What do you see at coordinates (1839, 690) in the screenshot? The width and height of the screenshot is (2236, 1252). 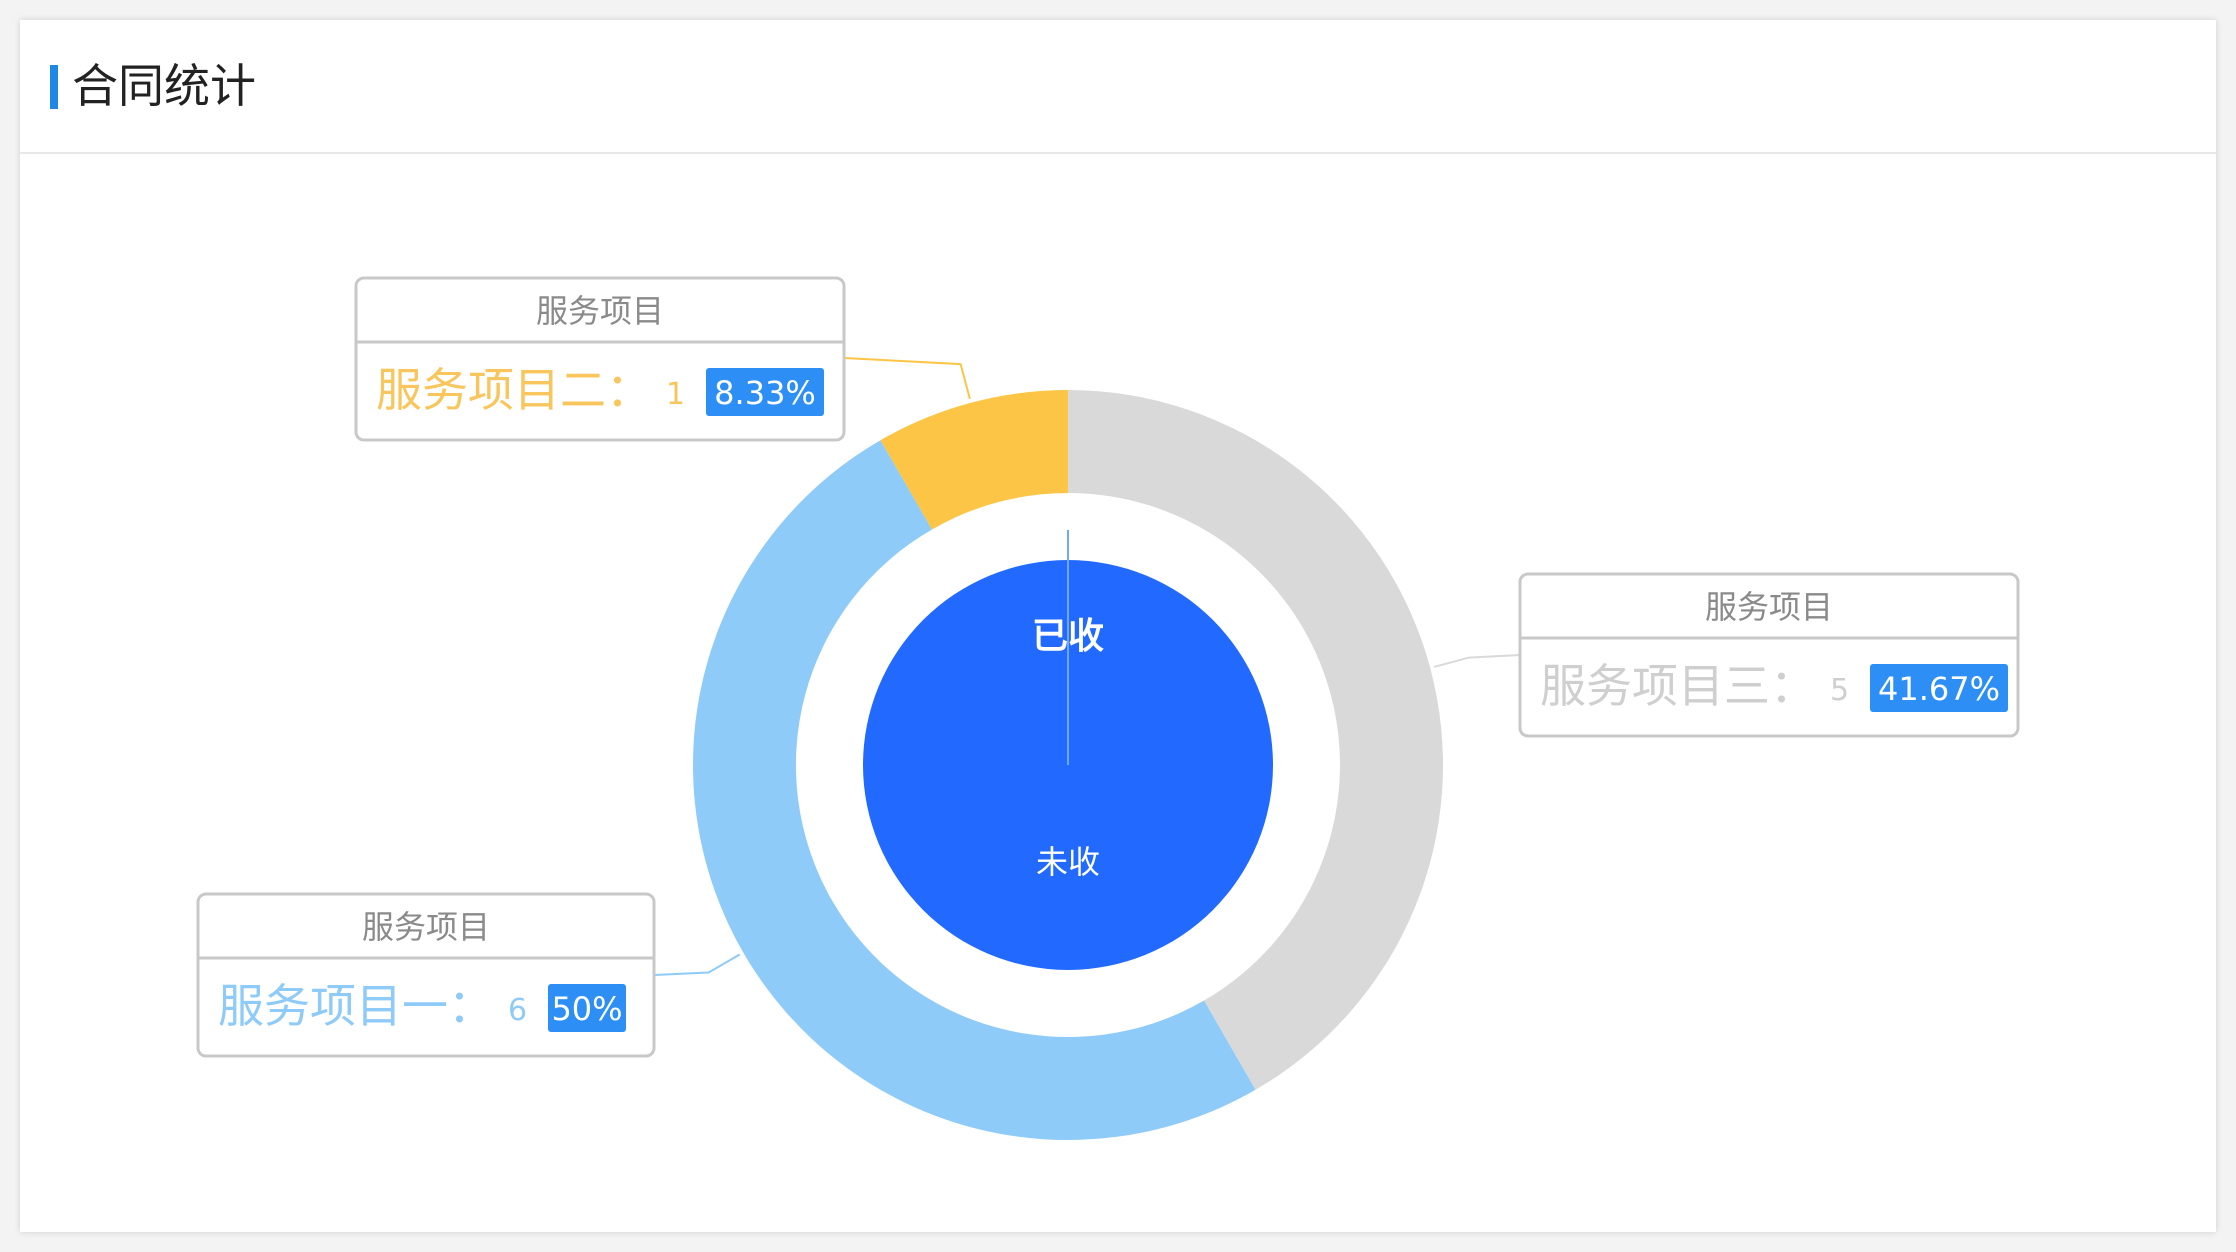 I see `slice-value-label: 5` at bounding box center [1839, 690].